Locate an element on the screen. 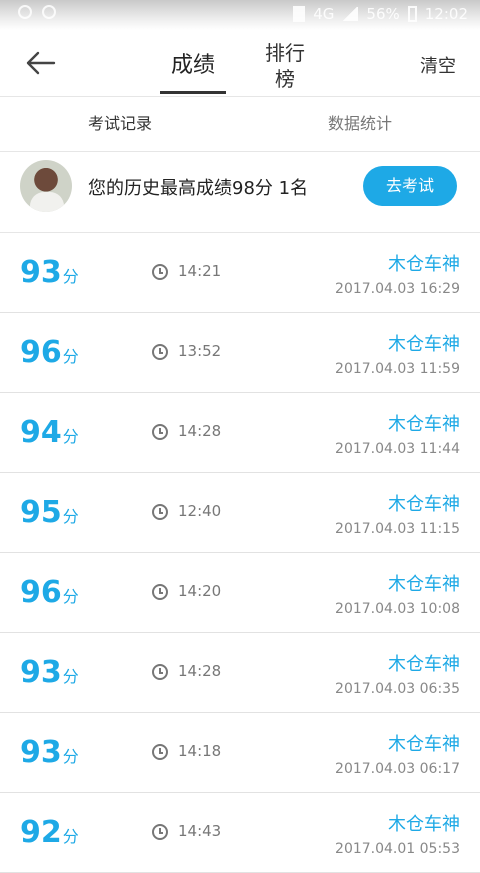  take-exam-label: 去考试 is located at coordinates (409, 185).